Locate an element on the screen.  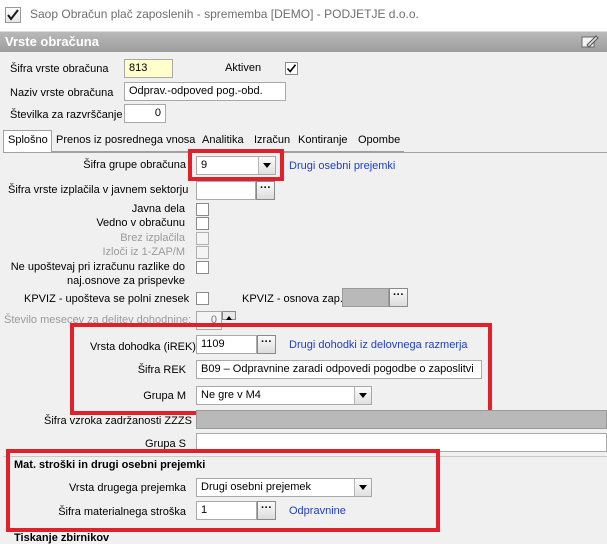
tab-kontiranje: Kontiranje is located at coordinates (324, 141).